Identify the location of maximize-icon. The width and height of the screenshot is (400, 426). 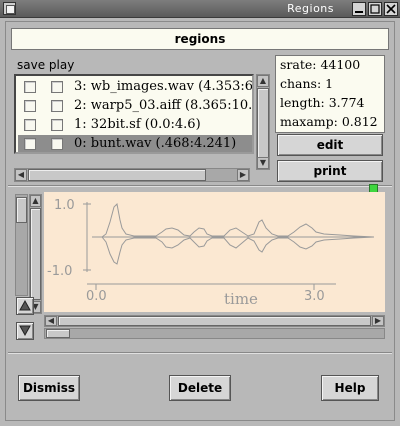
(375, 9).